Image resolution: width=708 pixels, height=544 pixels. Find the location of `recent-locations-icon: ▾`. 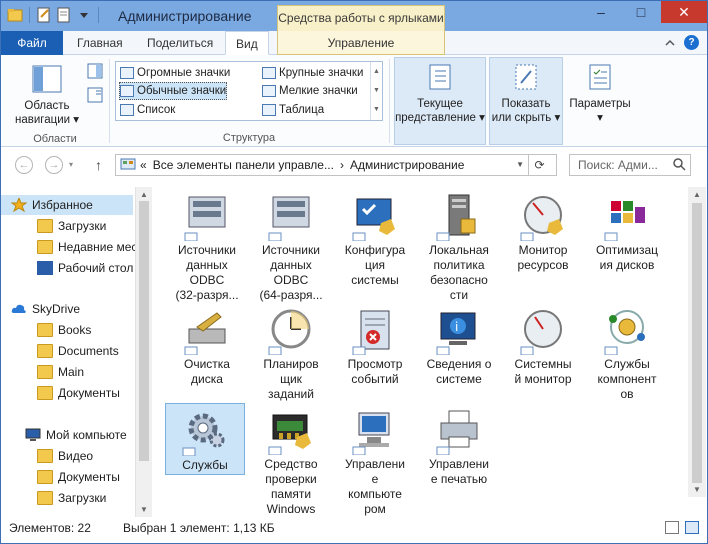

recent-locations-icon: ▾ is located at coordinates (71, 164).